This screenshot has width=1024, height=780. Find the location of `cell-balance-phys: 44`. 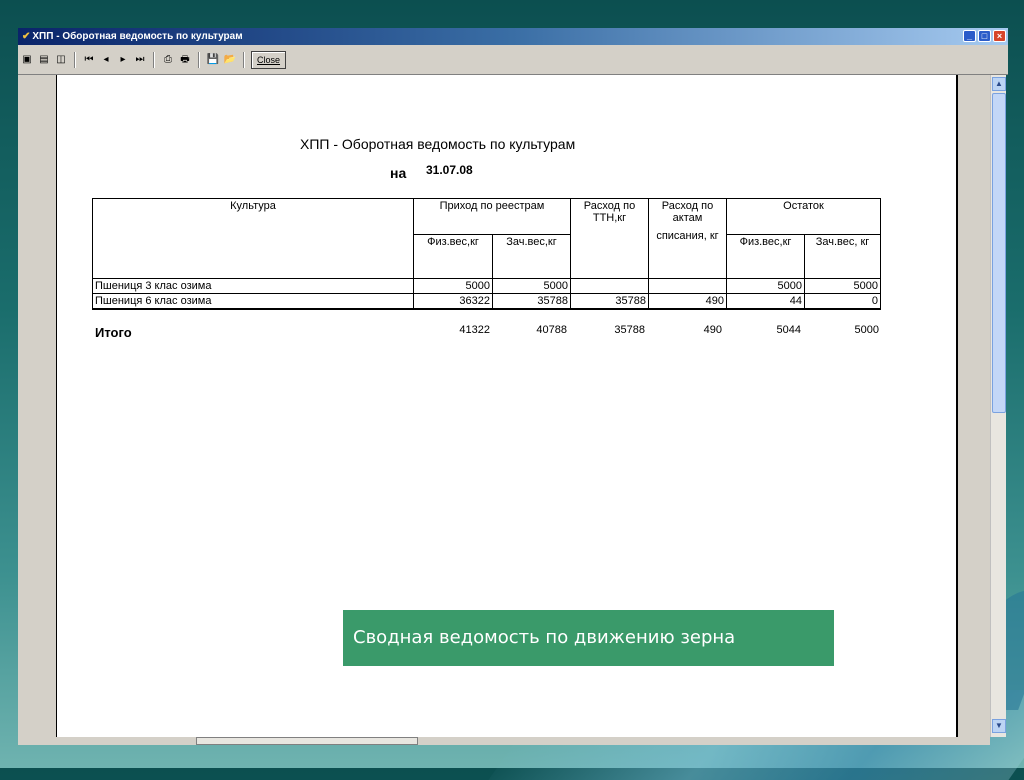

cell-balance-phys: 44 is located at coordinates (765, 301).